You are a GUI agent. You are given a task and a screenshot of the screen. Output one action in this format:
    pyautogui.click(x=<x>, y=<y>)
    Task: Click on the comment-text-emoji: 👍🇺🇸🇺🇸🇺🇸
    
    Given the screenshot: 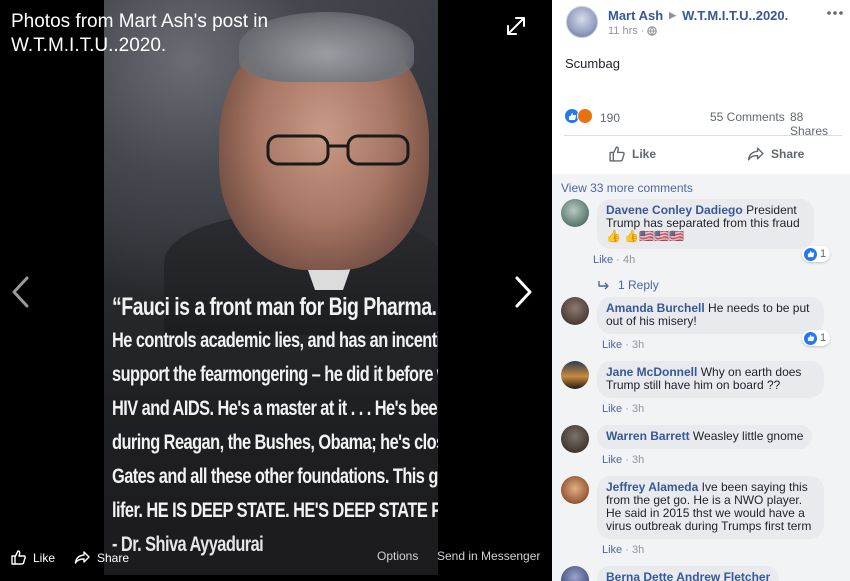 What is the action you would take?
    pyautogui.click(x=654, y=236)
    